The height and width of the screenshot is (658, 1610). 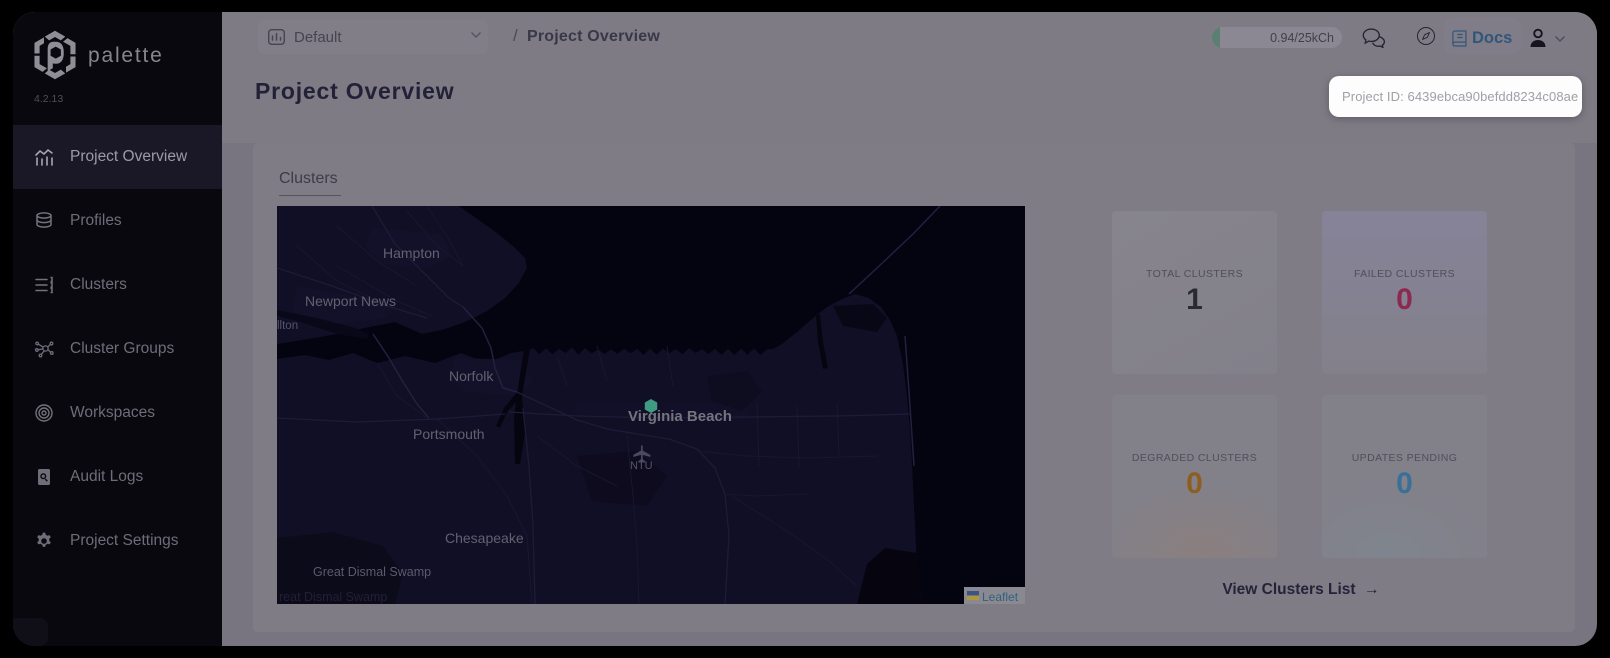 What do you see at coordinates (1000, 597) in the screenshot?
I see `svg-text: Leaflet` at bounding box center [1000, 597].